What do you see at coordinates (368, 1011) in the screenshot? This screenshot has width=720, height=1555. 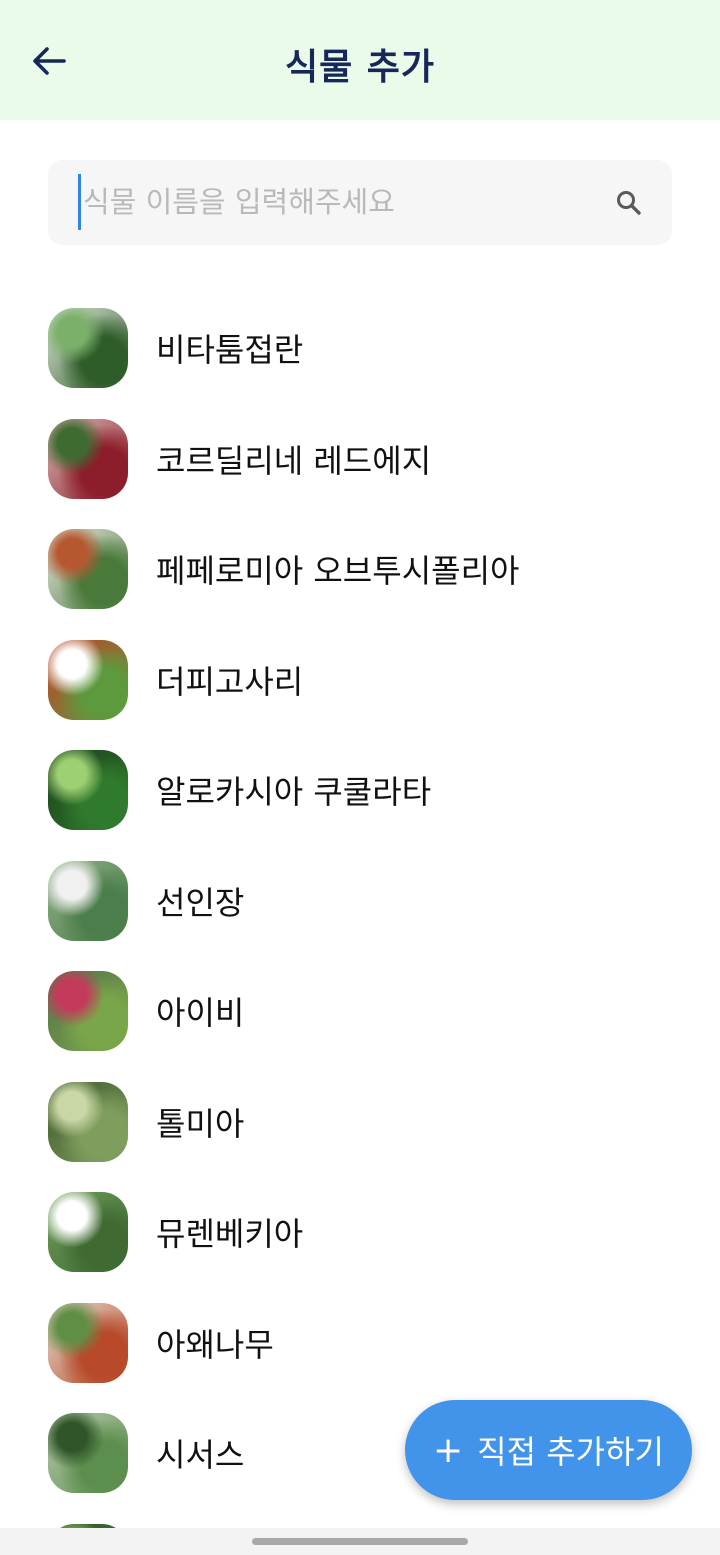 I see `plant-list-item: 아이비` at bounding box center [368, 1011].